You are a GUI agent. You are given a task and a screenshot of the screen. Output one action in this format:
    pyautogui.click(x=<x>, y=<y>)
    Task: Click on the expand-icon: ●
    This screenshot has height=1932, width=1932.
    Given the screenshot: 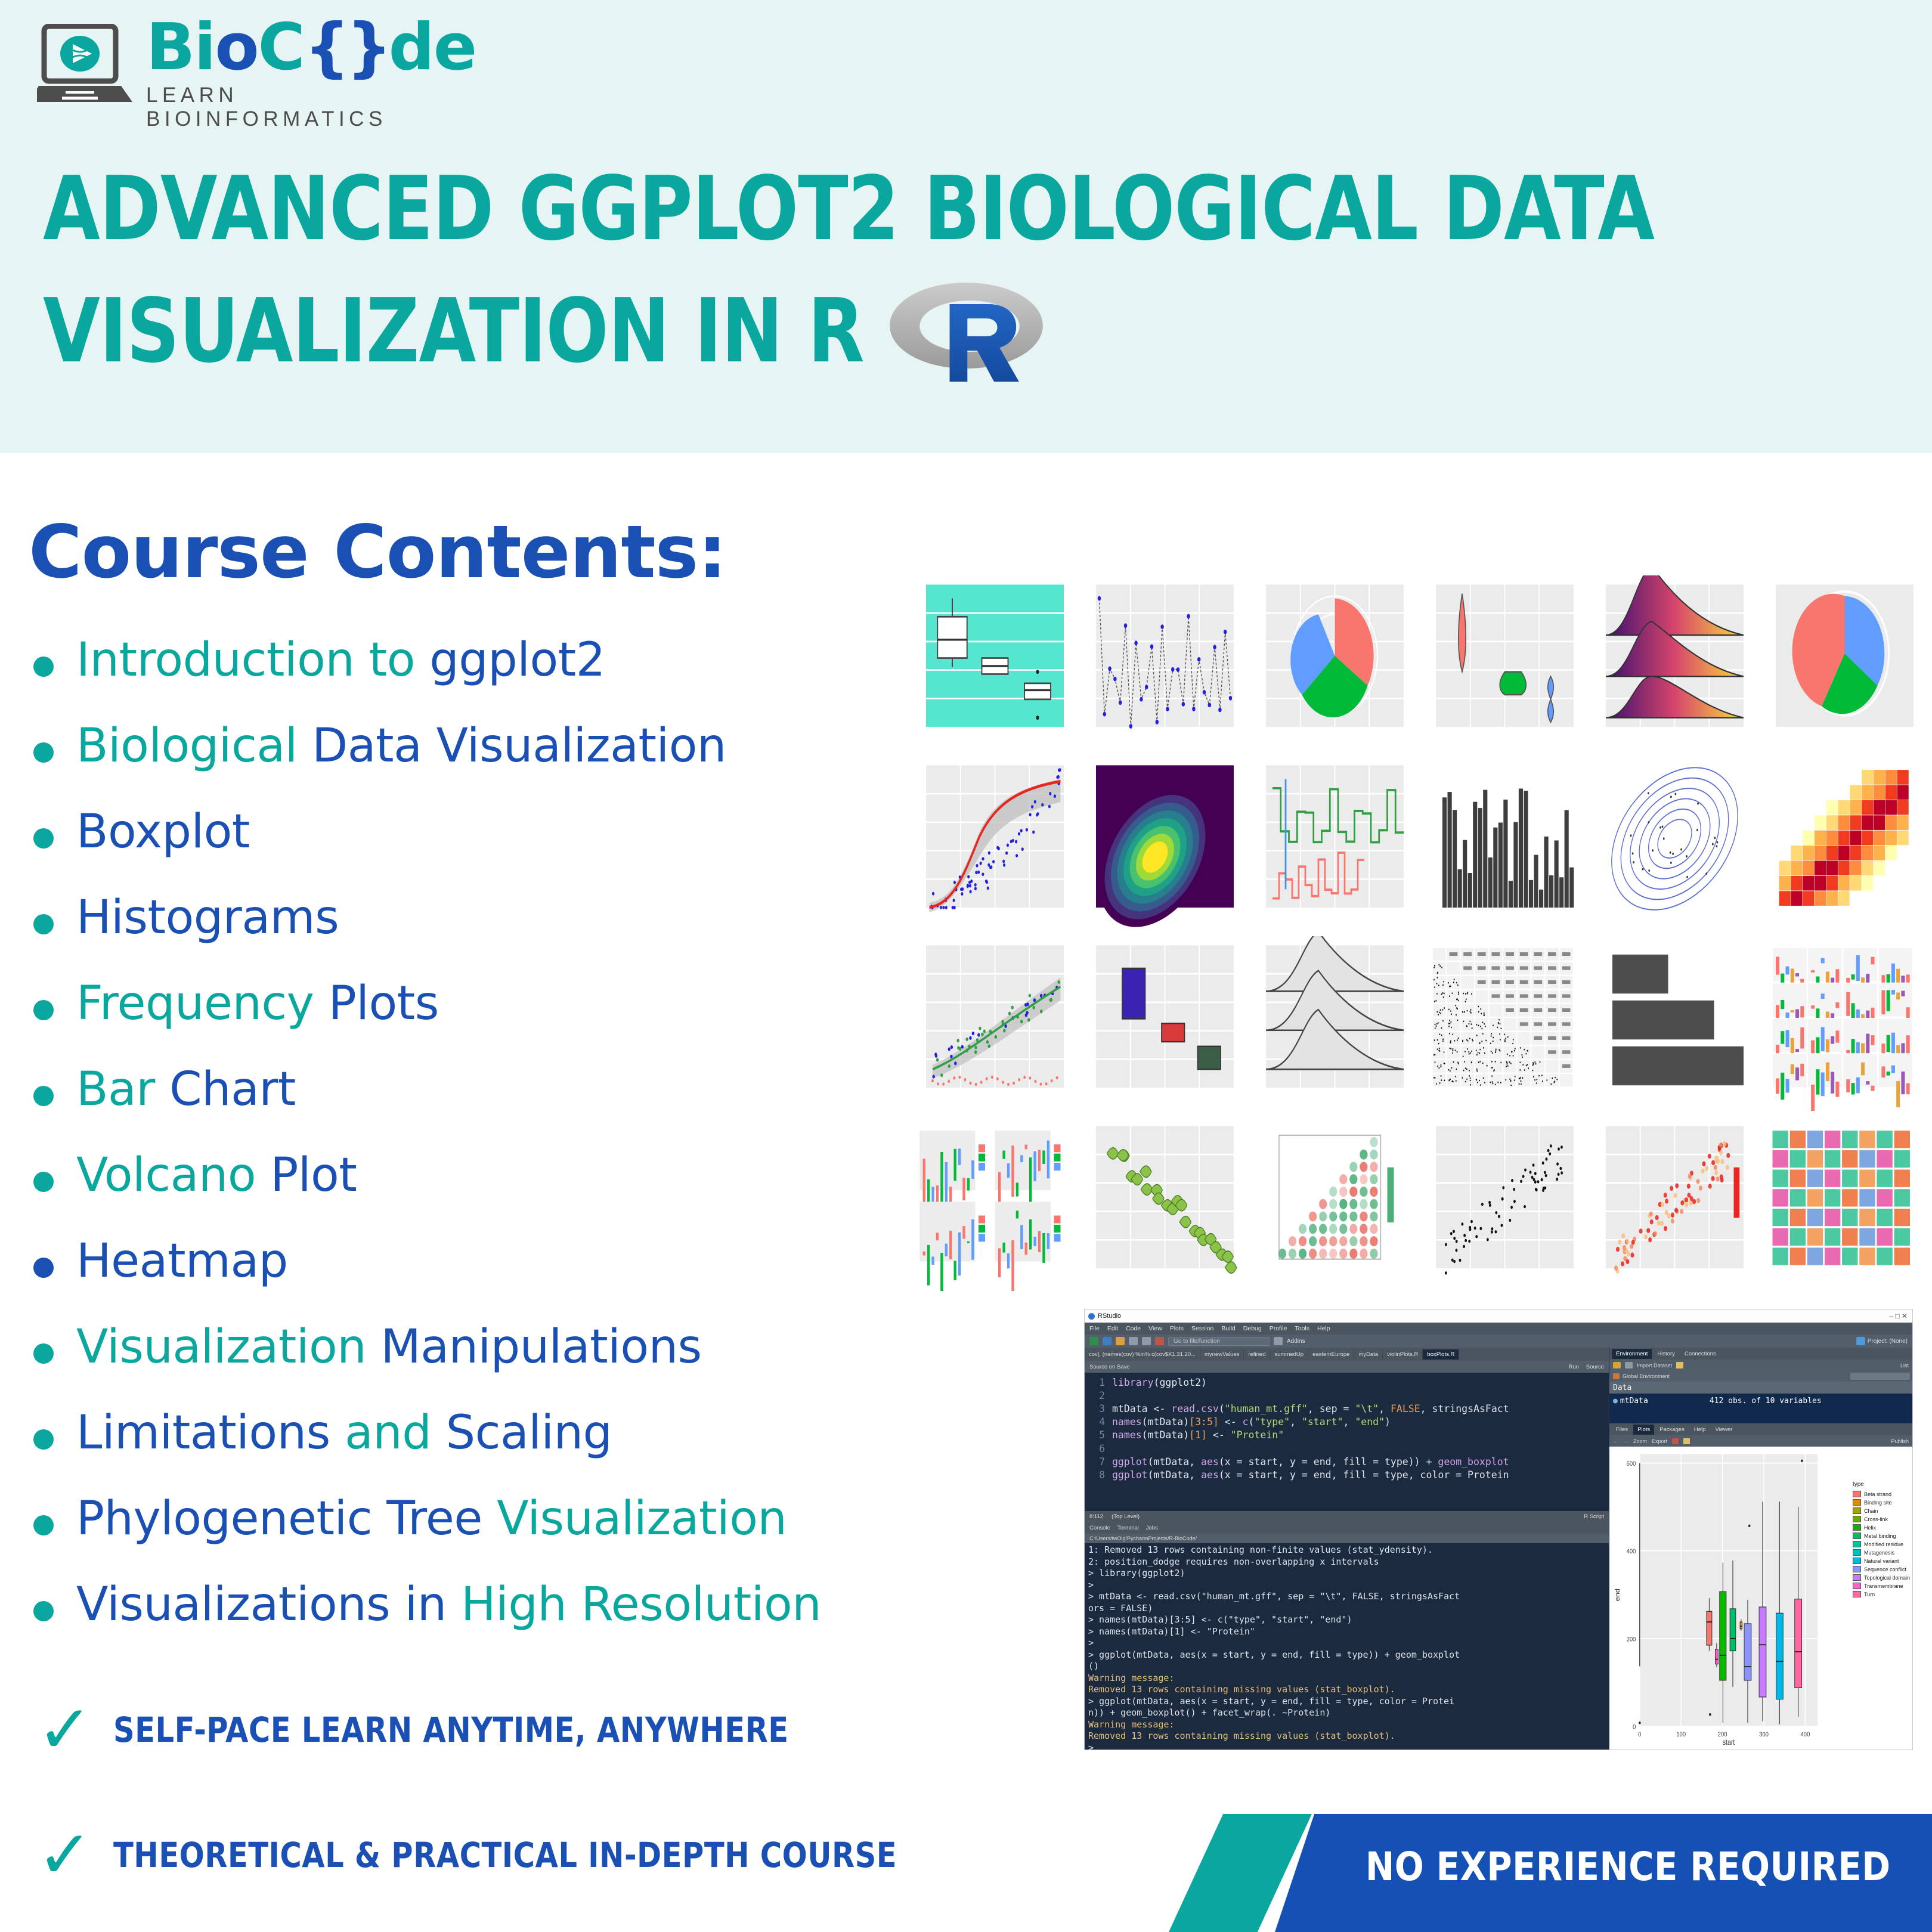 What is the action you would take?
    pyautogui.click(x=1615, y=1401)
    